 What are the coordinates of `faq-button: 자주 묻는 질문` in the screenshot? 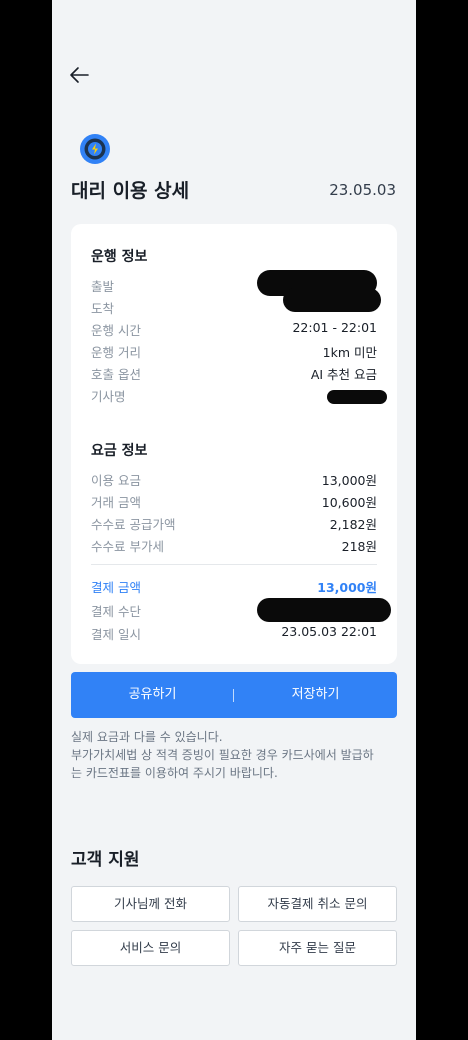 It's located at (317, 948).